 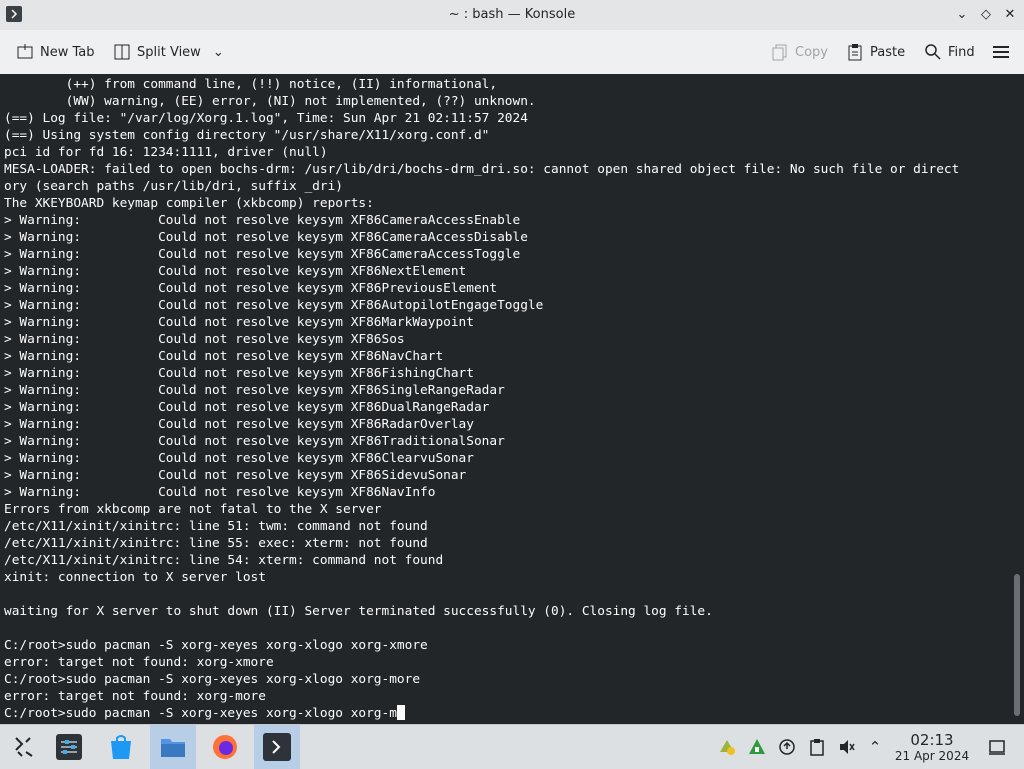 I want to click on dolphin-icon, so click(x=173, y=748).